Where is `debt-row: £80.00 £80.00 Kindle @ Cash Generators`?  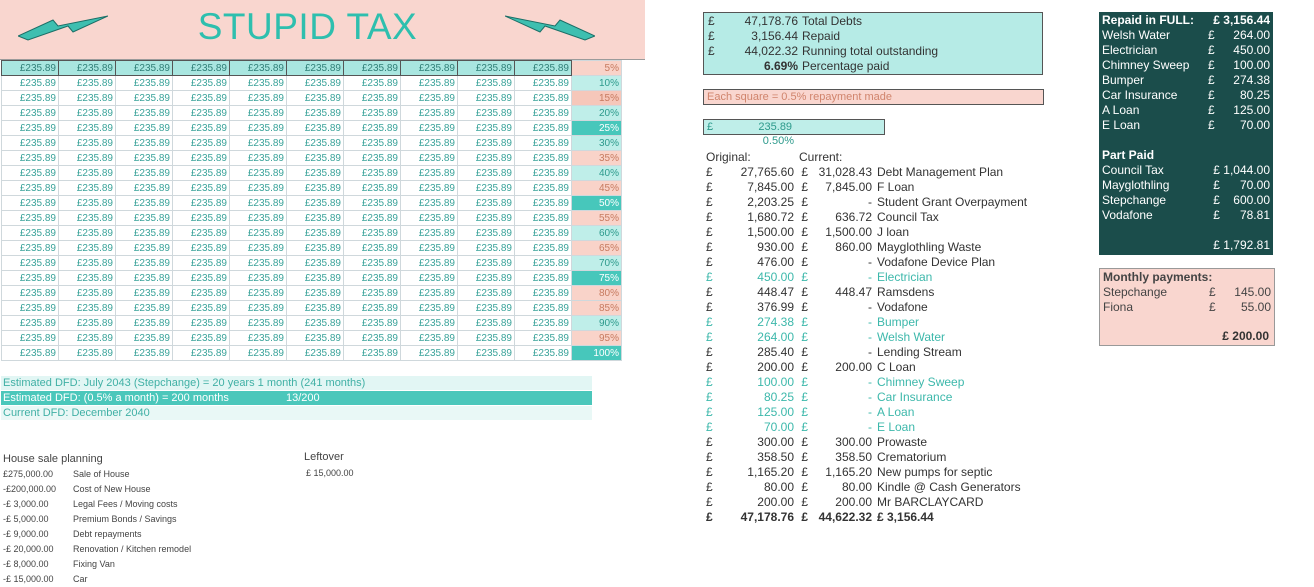
debt-row: £80.00 £80.00 Kindle @ Cash Generators is located at coordinates (863, 487).